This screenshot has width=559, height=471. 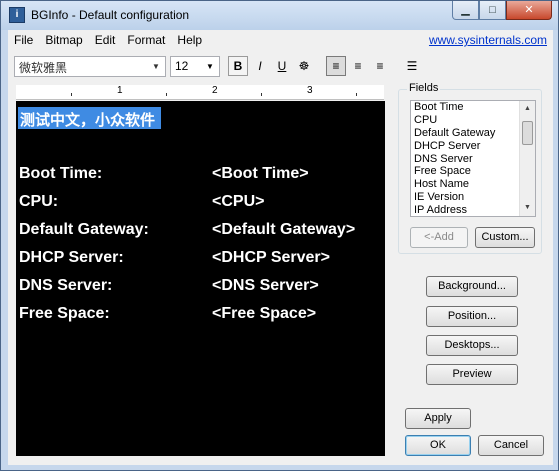 I want to click on fields-scrollbar: ▲ ▼, so click(x=527, y=158).